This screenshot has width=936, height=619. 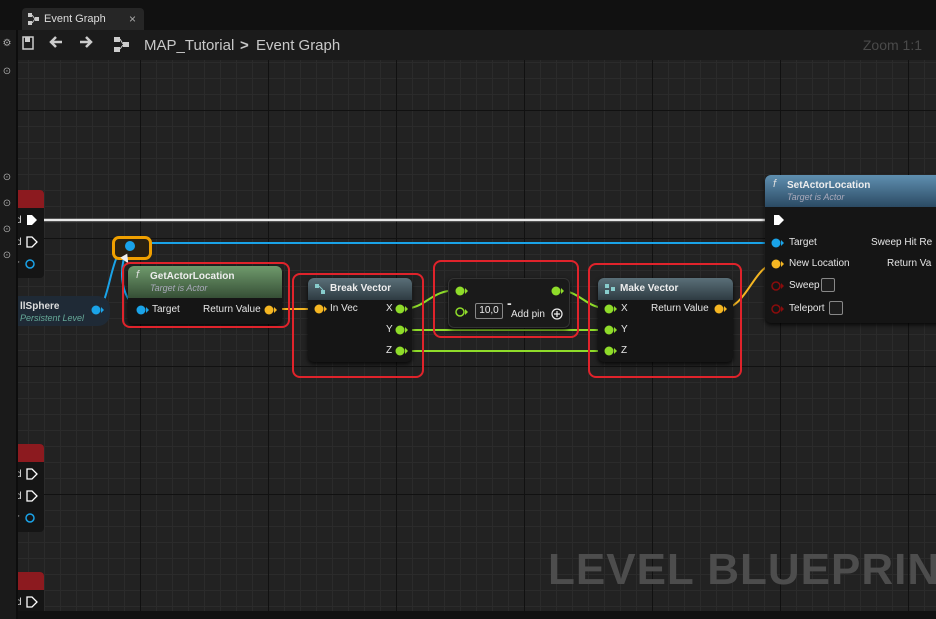 What do you see at coordinates (189, 45) in the screenshot?
I see `breadcrumb-map: MAP_Tutorial` at bounding box center [189, 45].